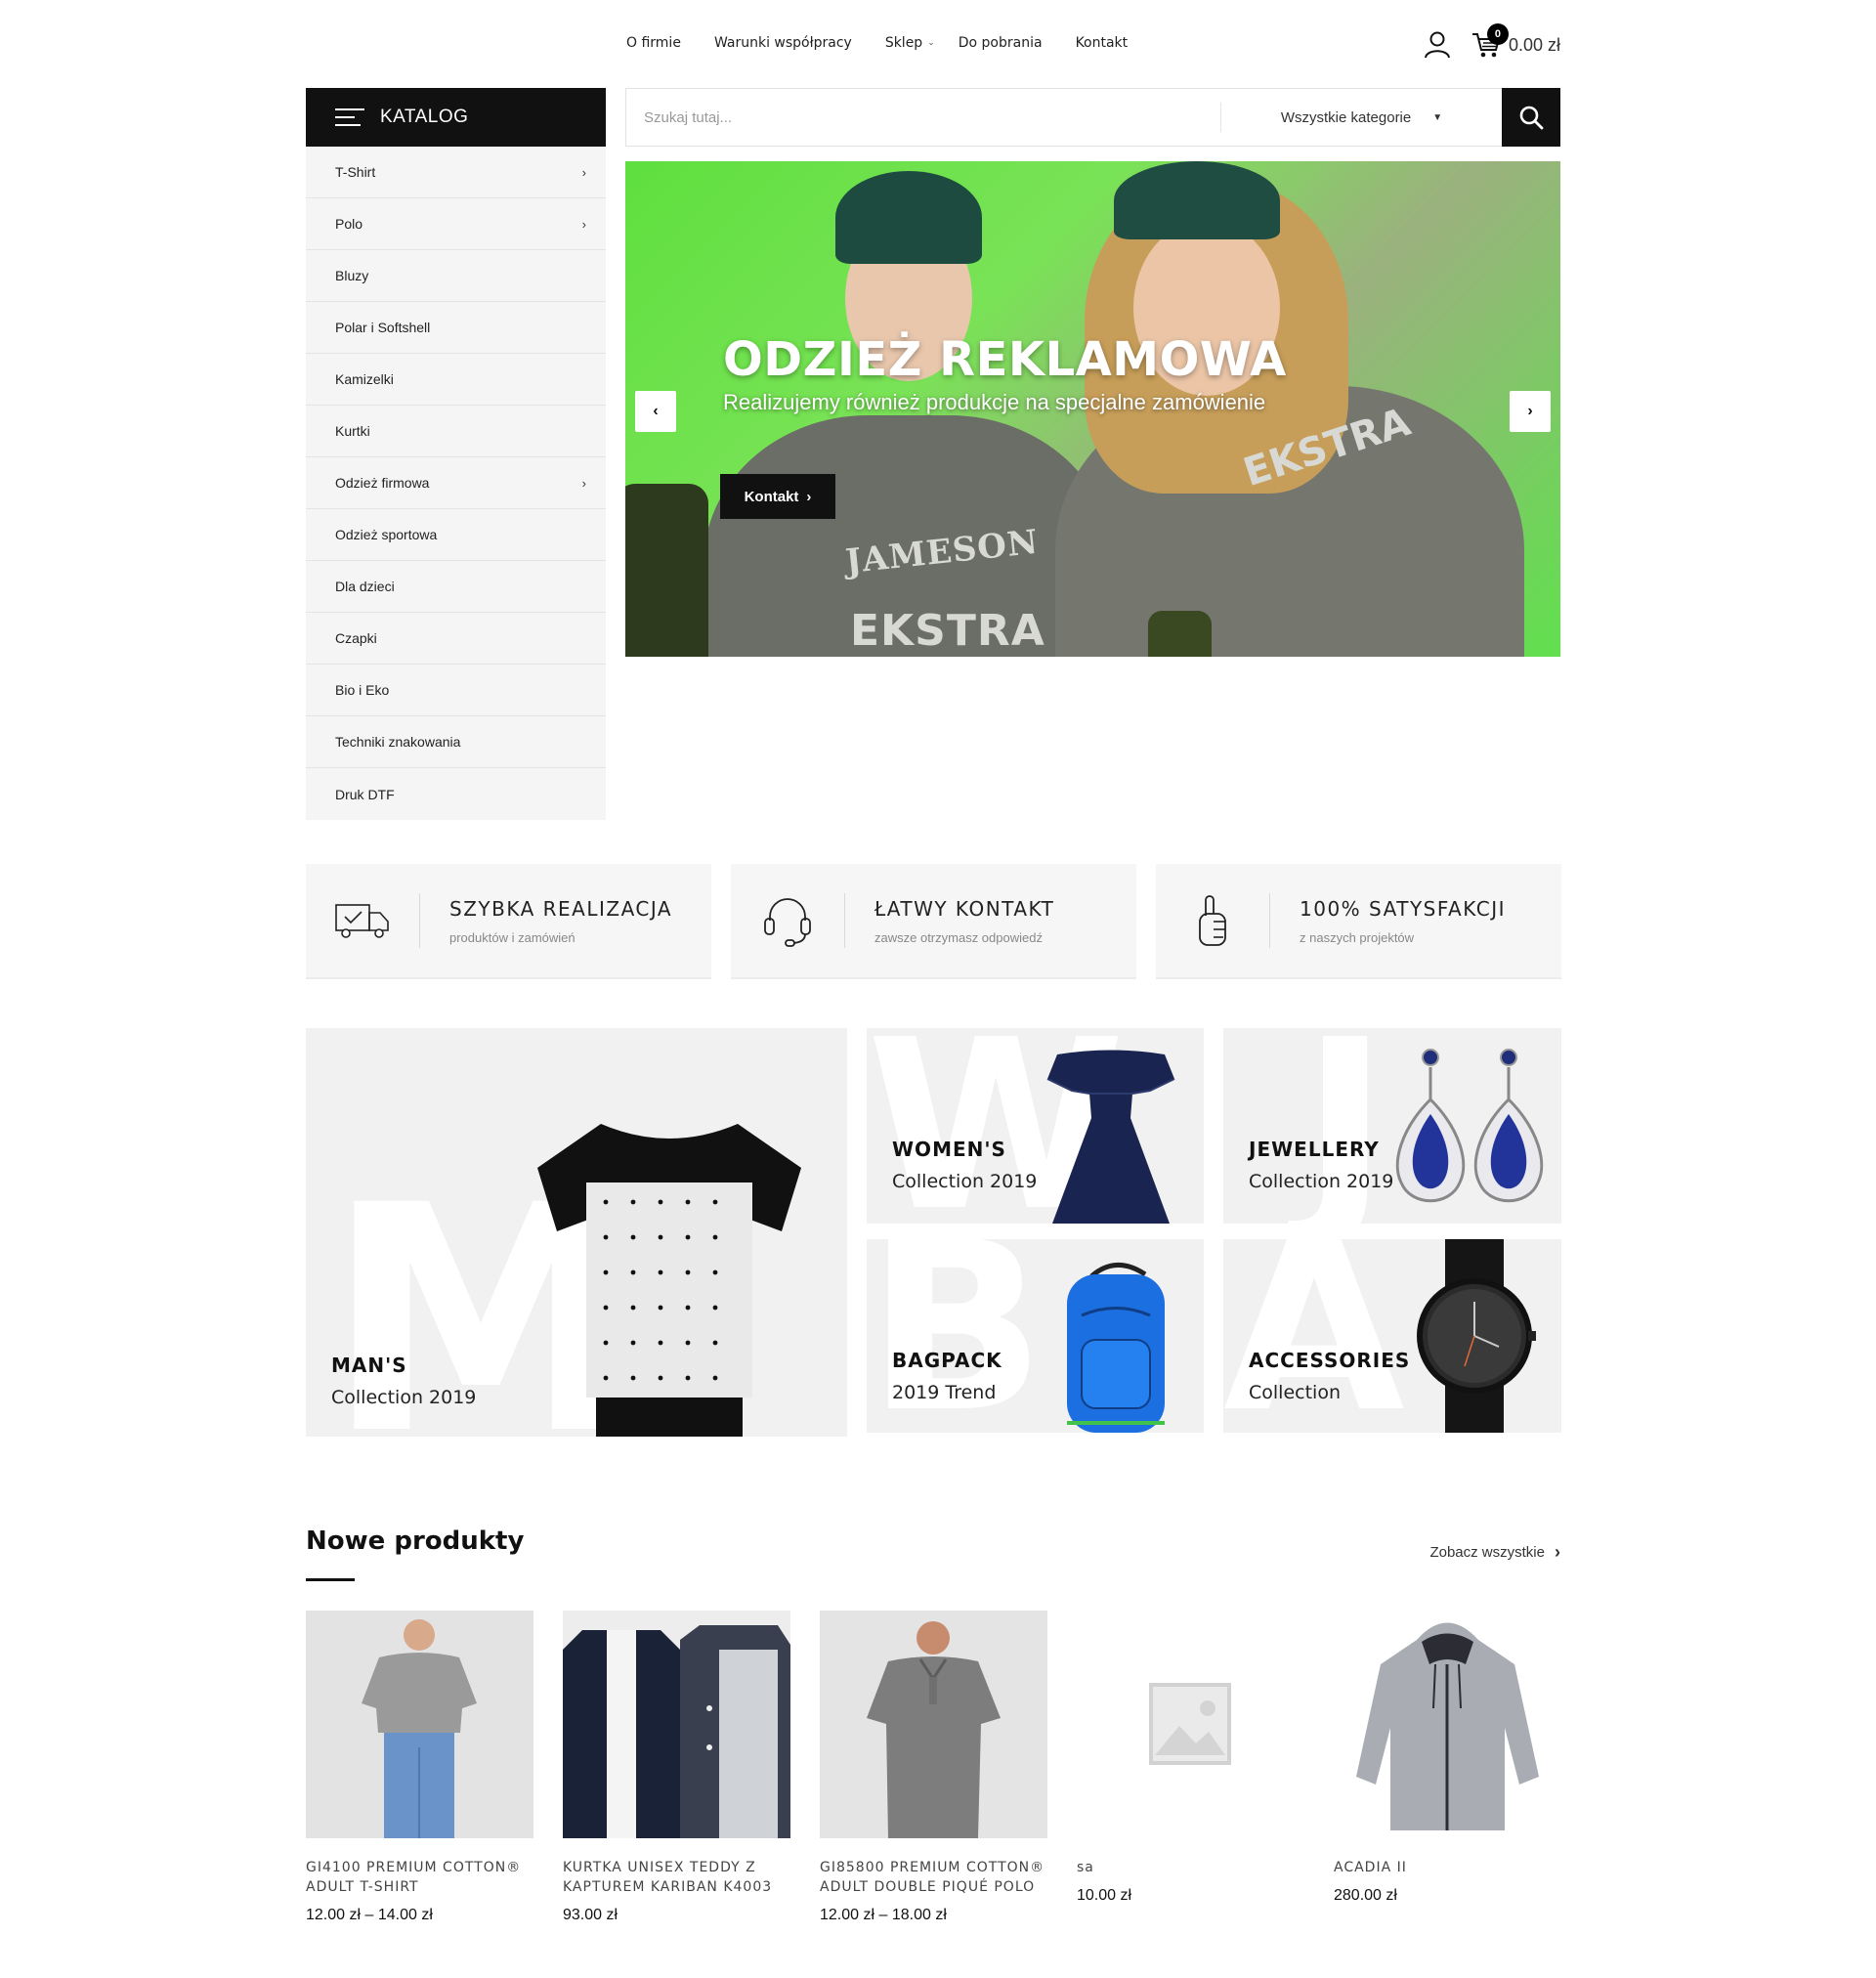 Image resolution: width=1876 pixels, height=1978 pixels. I want to click on nav-sklep-label: Sklep, so click(903, 43).